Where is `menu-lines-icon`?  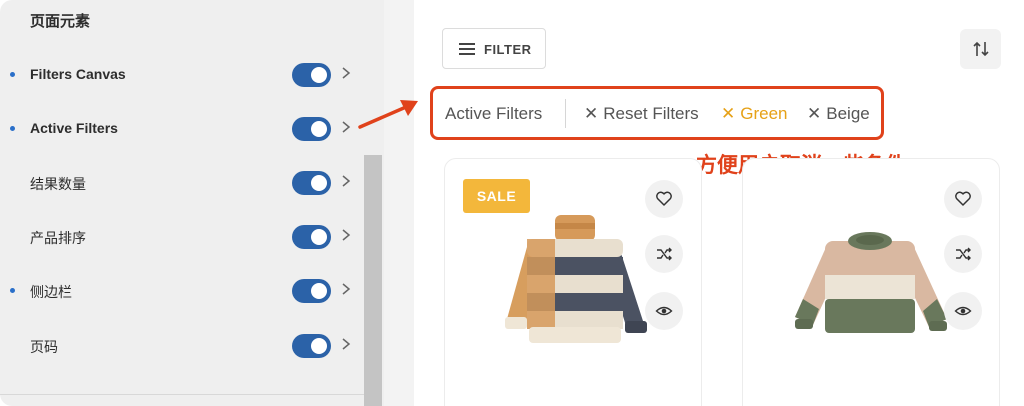 menu-lines-icon is located at coordinates (467, 49).